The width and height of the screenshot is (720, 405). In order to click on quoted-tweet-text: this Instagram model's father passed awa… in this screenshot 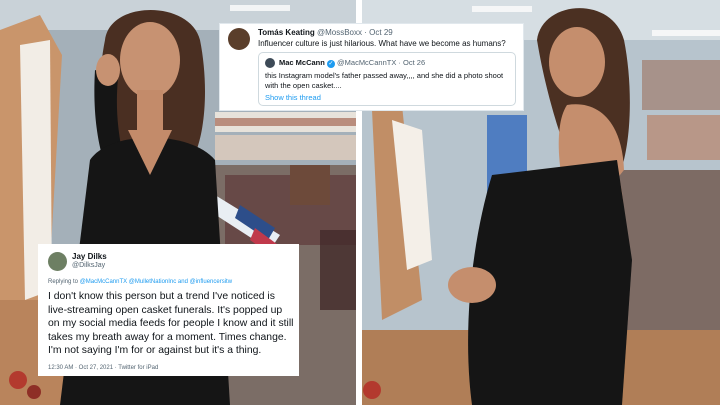, I will do `click(384, 80)`.